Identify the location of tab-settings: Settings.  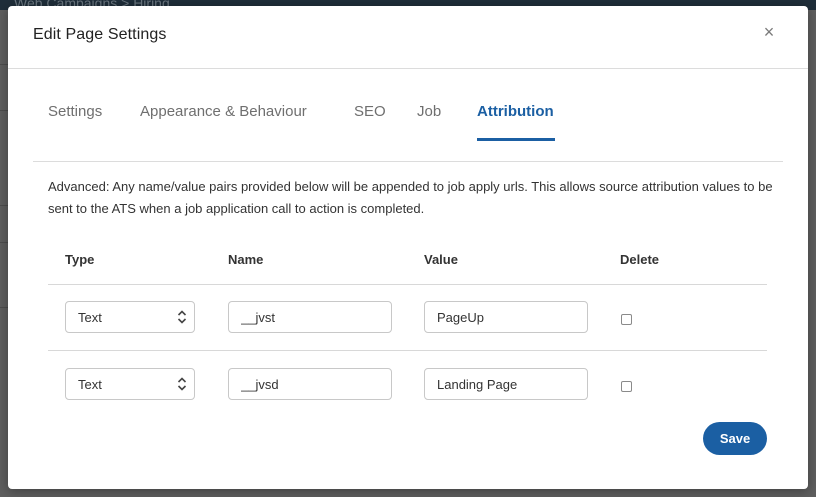
(75, 111).